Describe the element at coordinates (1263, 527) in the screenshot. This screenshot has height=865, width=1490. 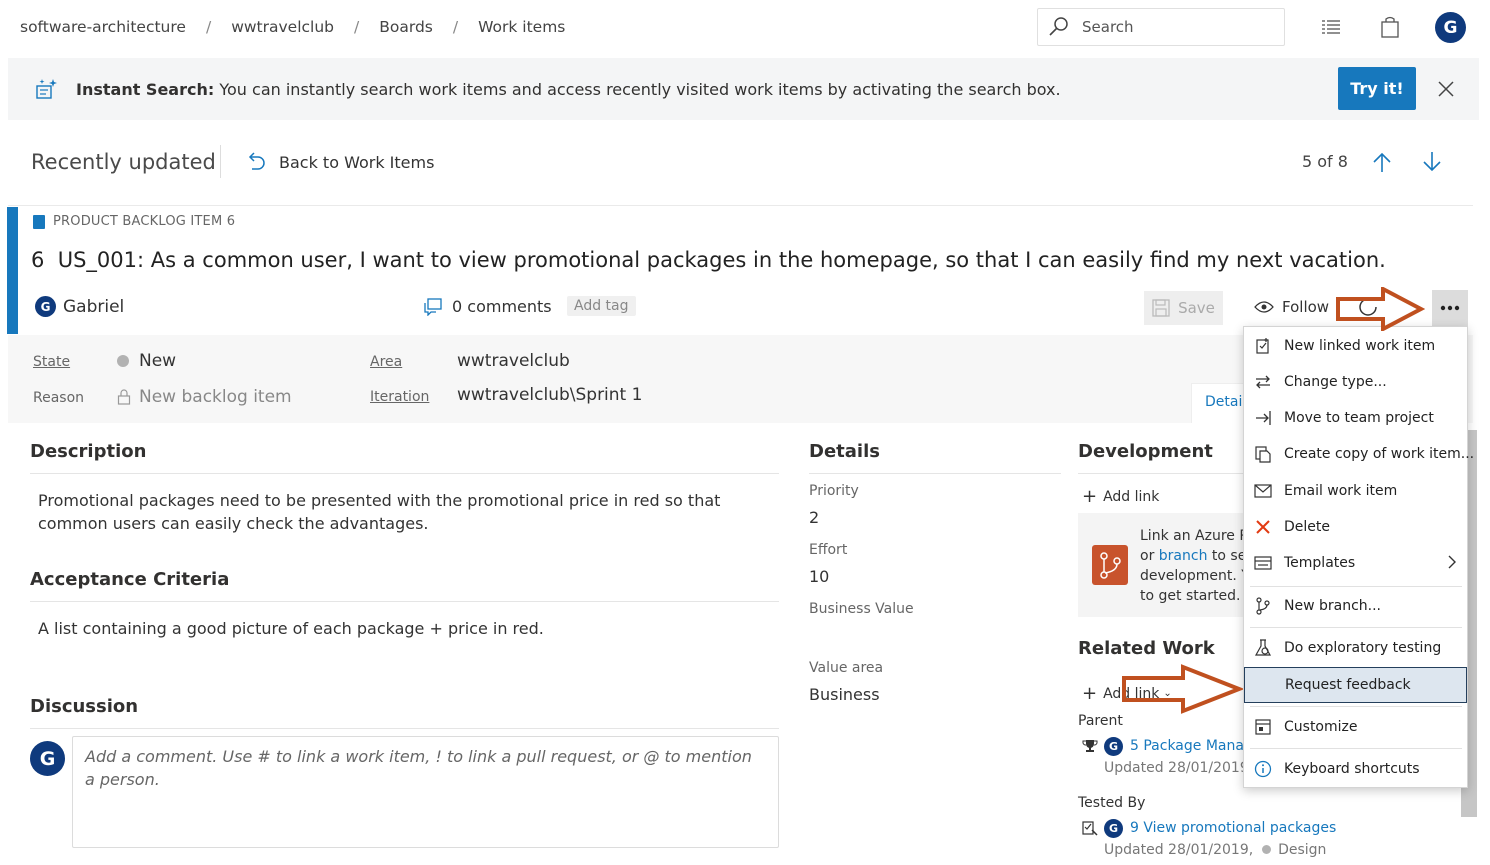
I see `delete-icon` at that location.